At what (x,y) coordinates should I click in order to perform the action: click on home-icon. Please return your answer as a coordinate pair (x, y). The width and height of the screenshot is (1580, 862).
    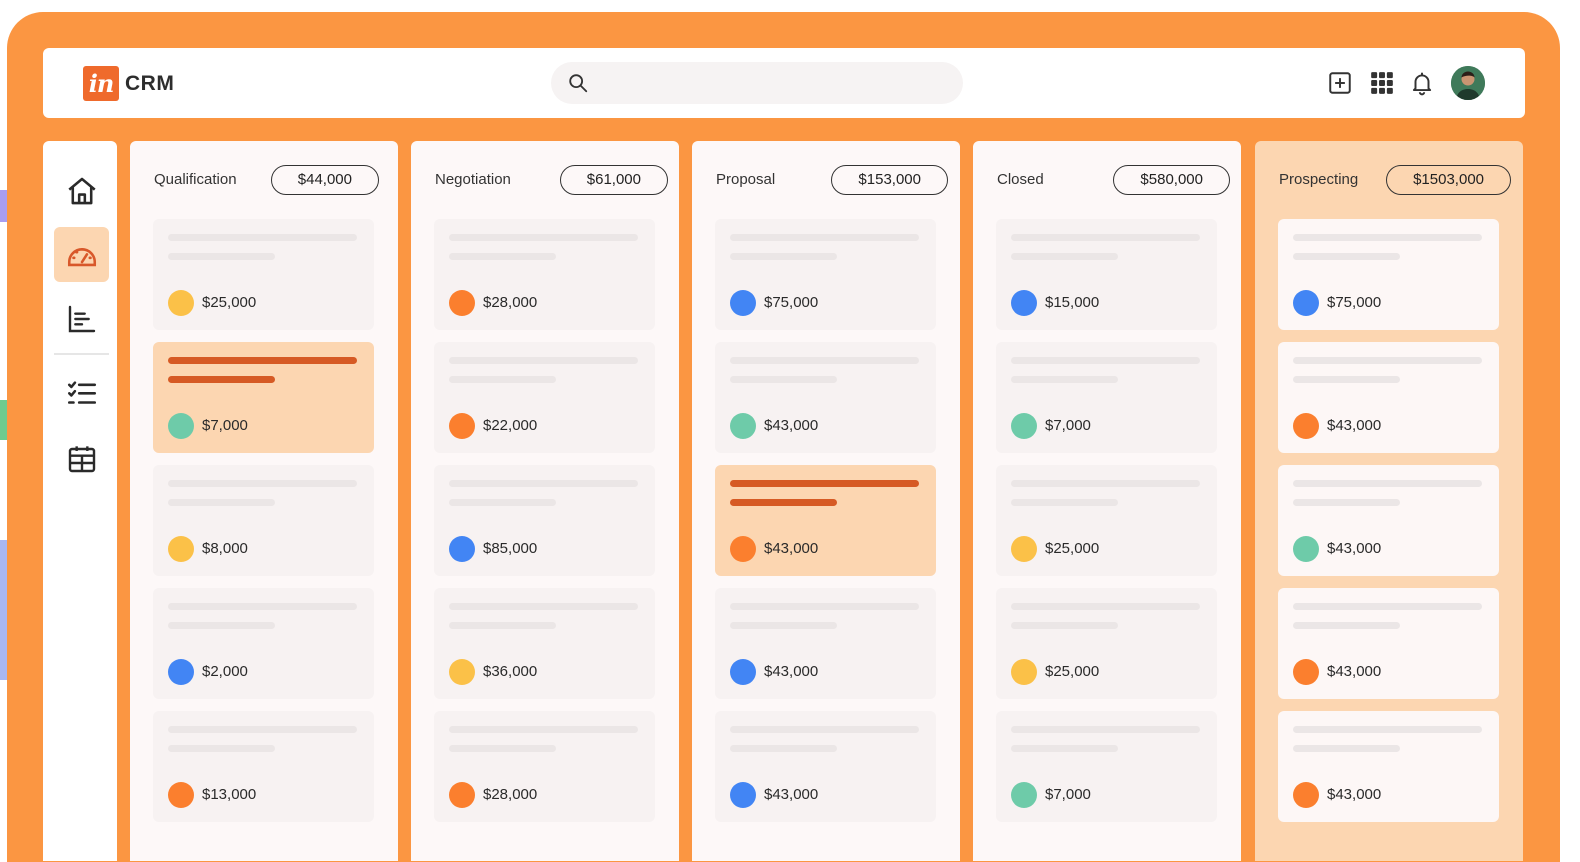
    Looking at the image, I should click on (81, 190).